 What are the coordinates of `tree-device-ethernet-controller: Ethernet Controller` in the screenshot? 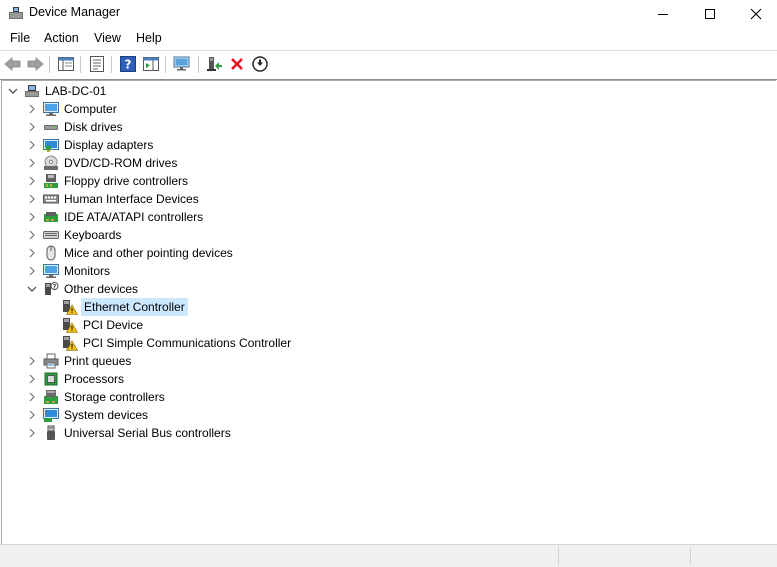 It's located at (387, 307).